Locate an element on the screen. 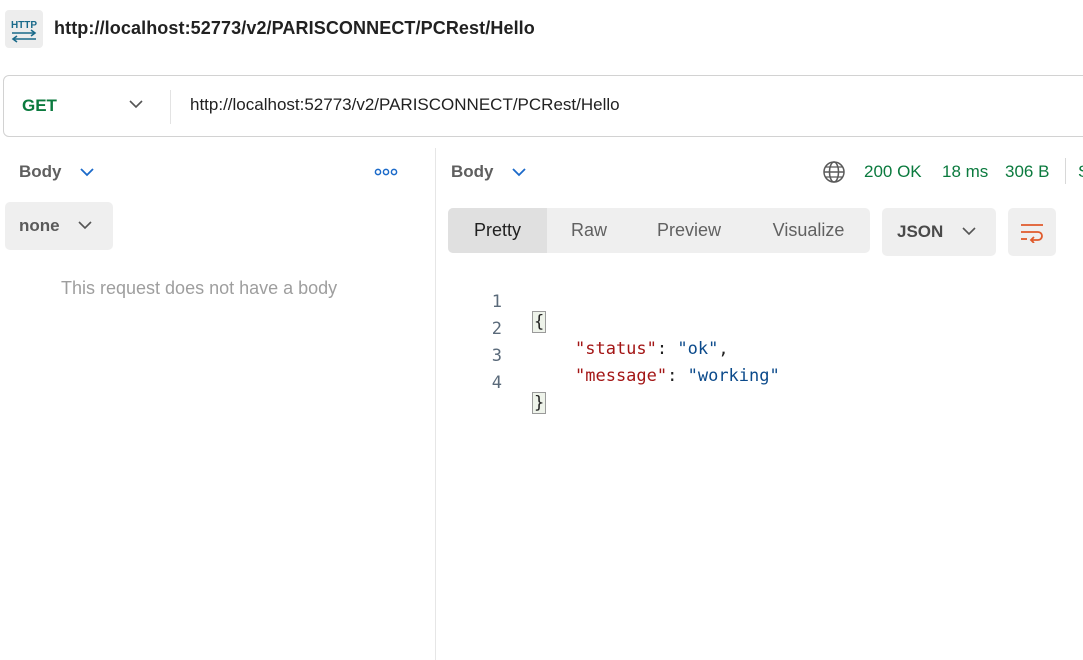 The height and width of the screenshot is (660, 1083). url-bar: GET is located at coordinates (543, 106).